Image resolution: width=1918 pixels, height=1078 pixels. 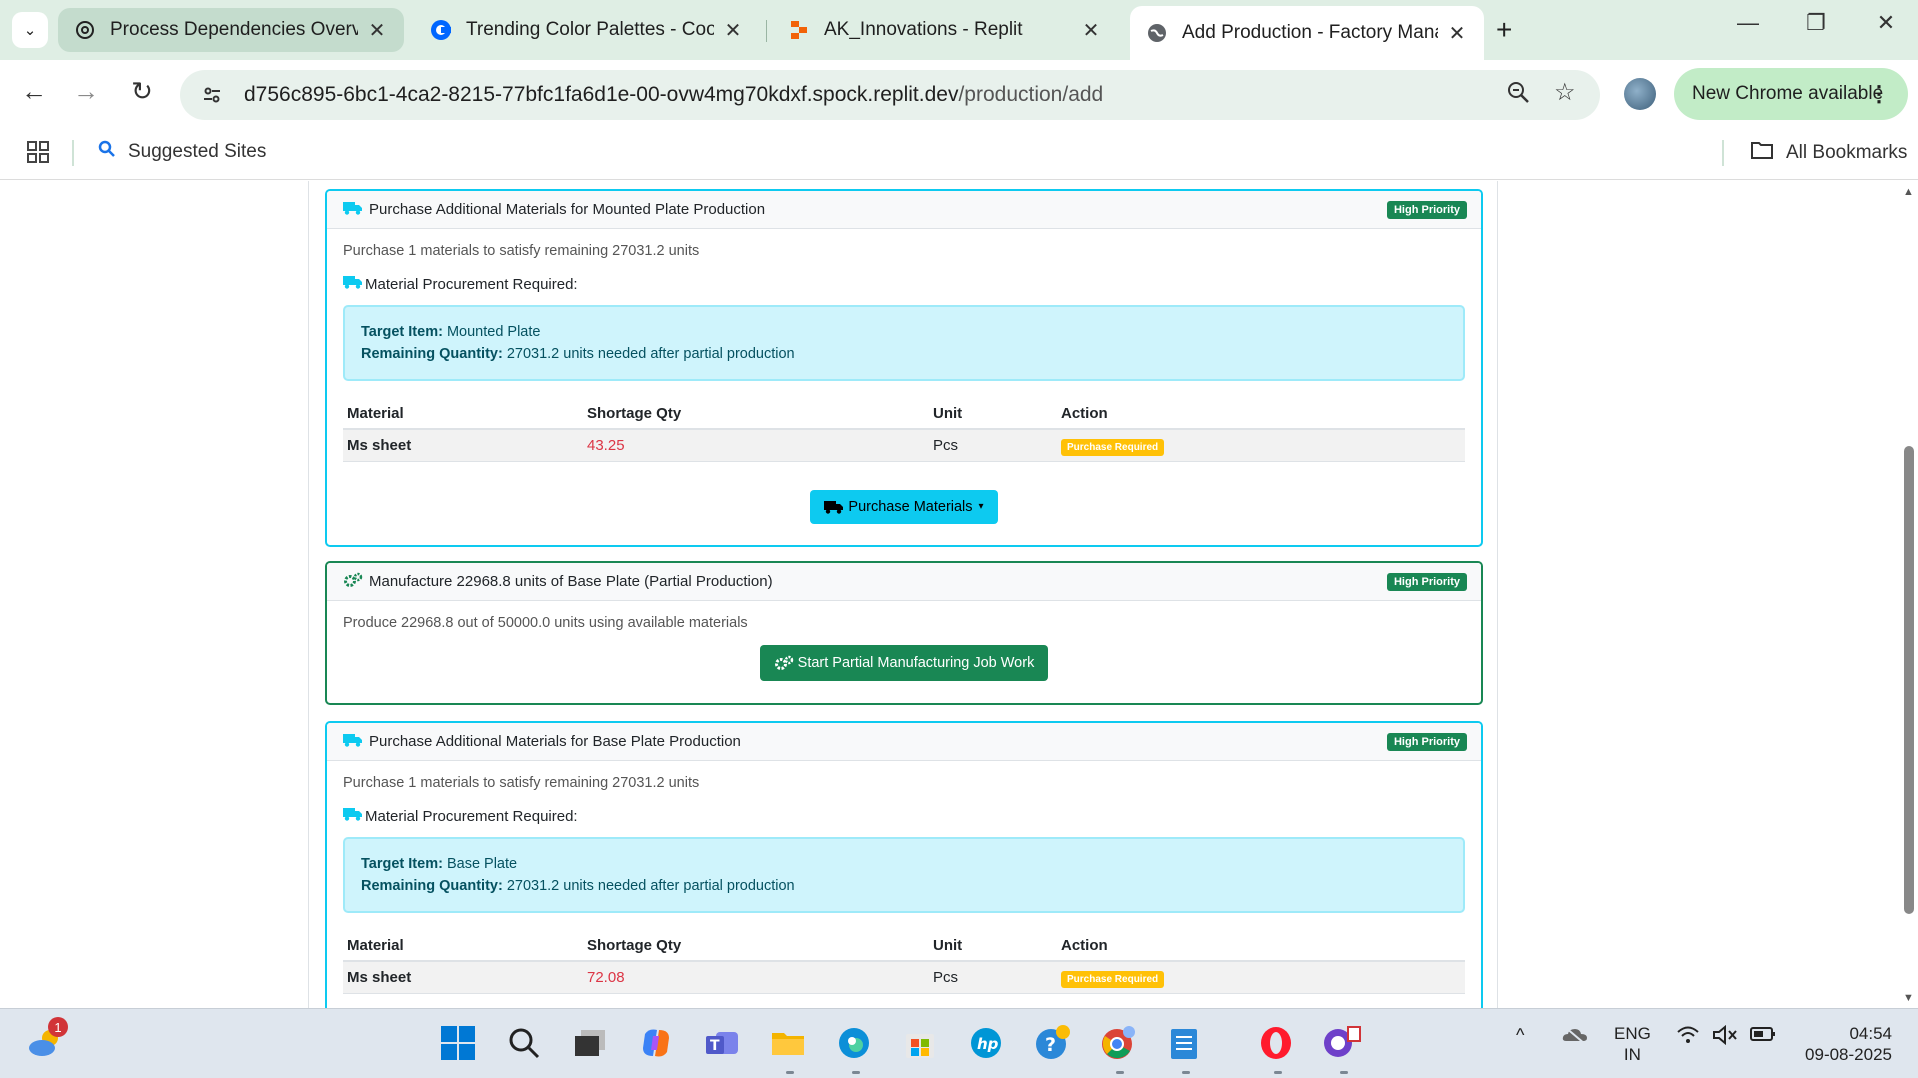 What do you see at coordinates (86, 91) in the screenshot?
I see `forward-arrow-icon: →` at bounding box center [86, 91].